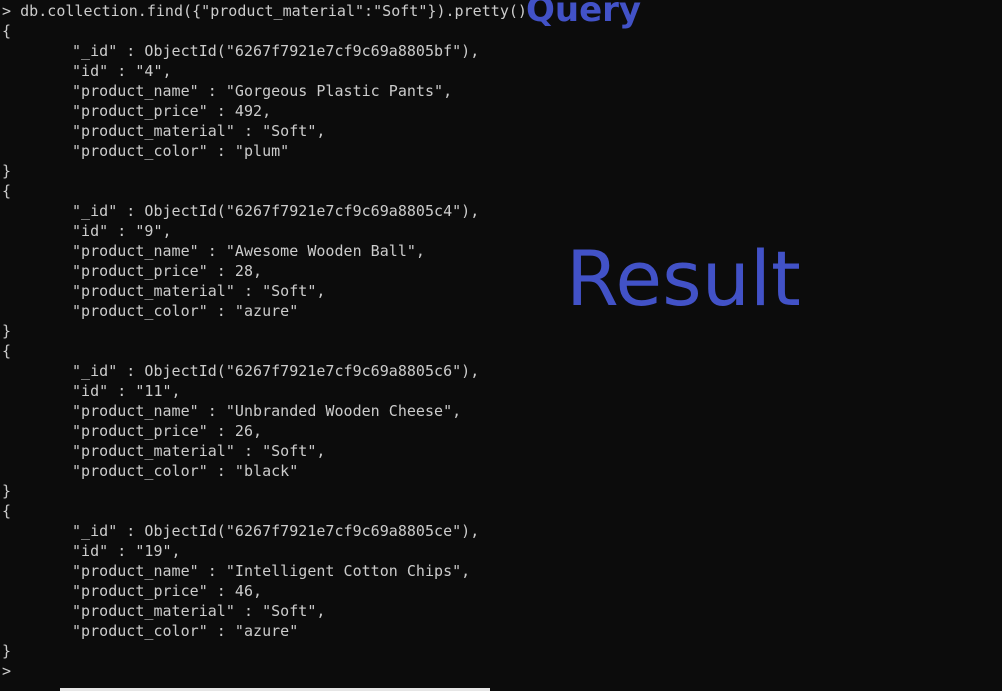 Image resolution: width=1002 pixels, height=691 pixels. Describe the element at coordinates (126, 551) in the screenshot. I see `doc-id-line: "id" : "19",` at that location.